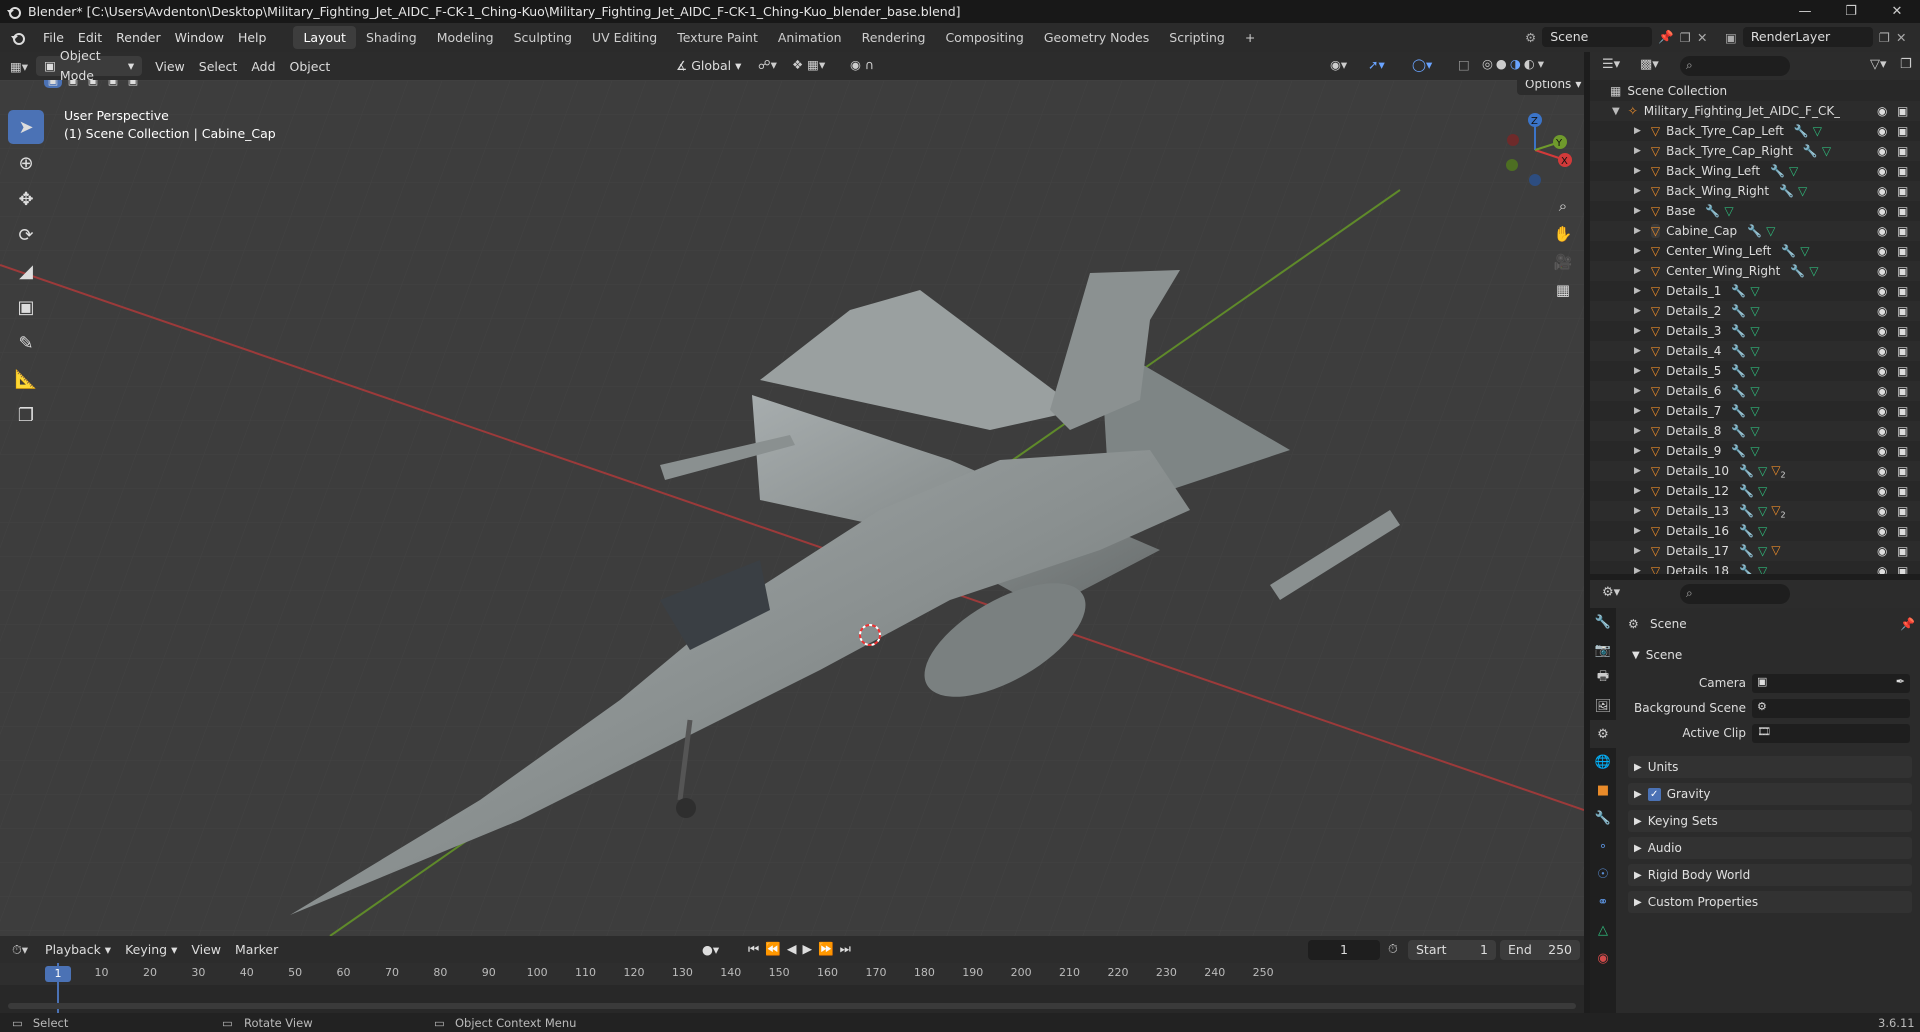 The width and height of the screenshot is (1920, 1032). I want to click on audio-panel: ▶ Audio, so click(1770, 848).